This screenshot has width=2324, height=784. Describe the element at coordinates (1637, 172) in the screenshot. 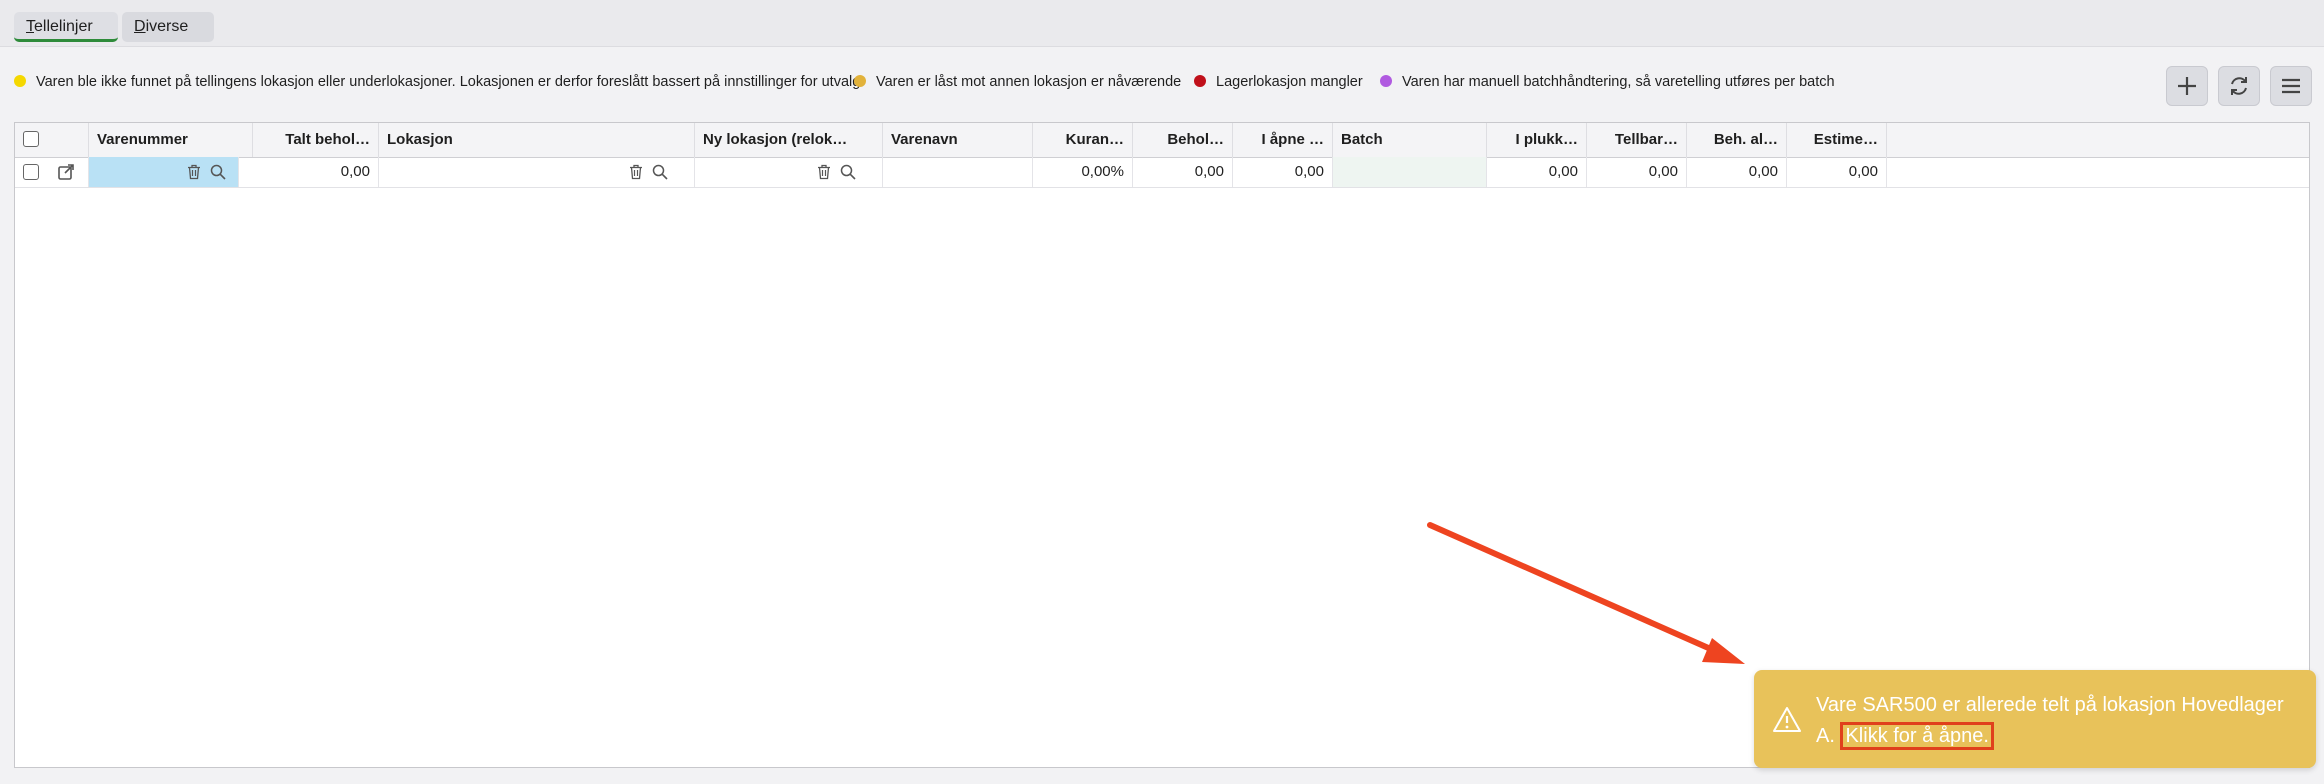

I see `tellbar-cell: 0,00` at that location.